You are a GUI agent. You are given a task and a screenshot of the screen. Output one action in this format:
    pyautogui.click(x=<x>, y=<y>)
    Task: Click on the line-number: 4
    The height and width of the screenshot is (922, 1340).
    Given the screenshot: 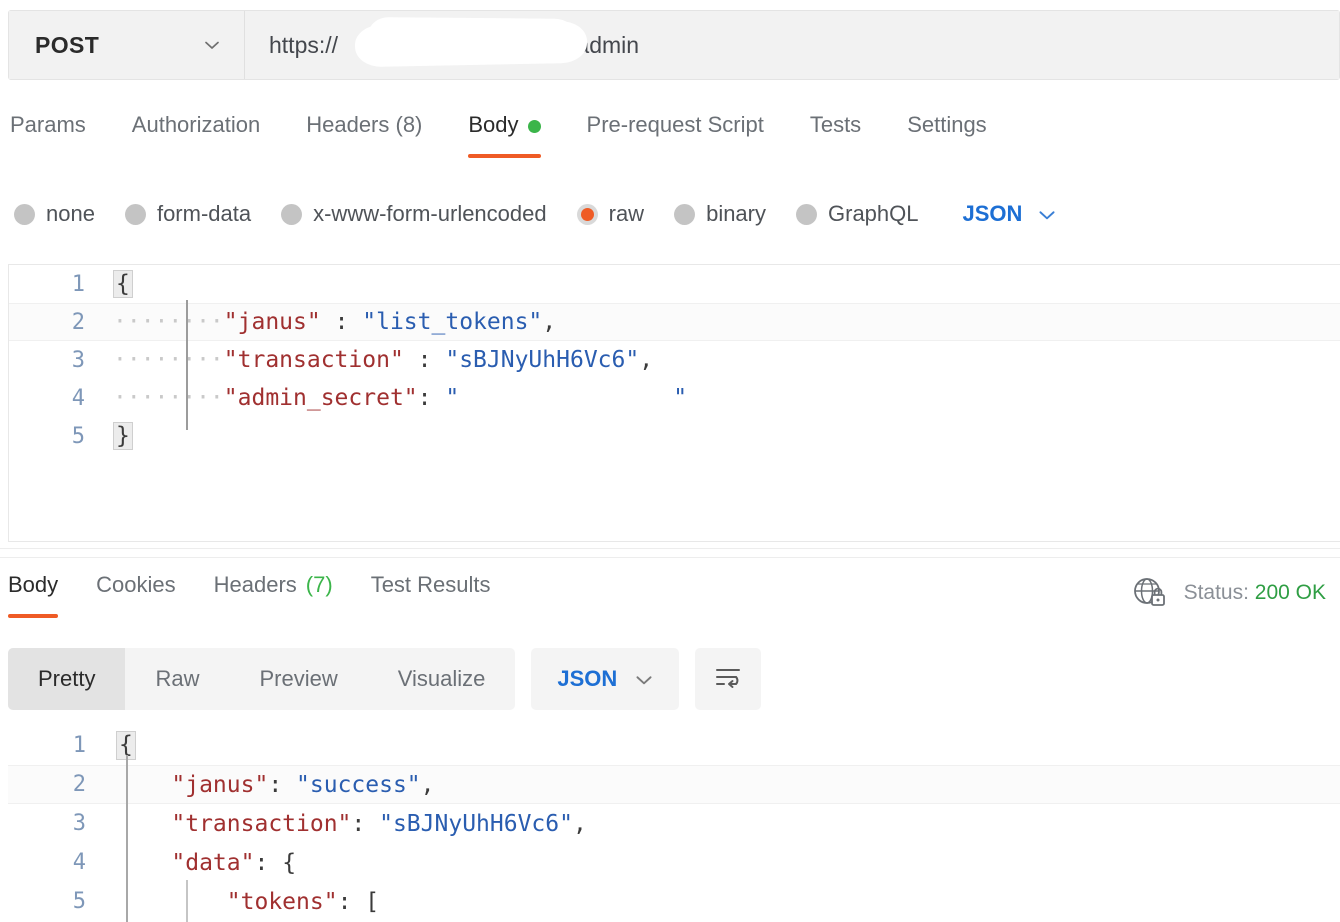 What is the action you would take?
    pyautogui.click(x=79, y=862)
    